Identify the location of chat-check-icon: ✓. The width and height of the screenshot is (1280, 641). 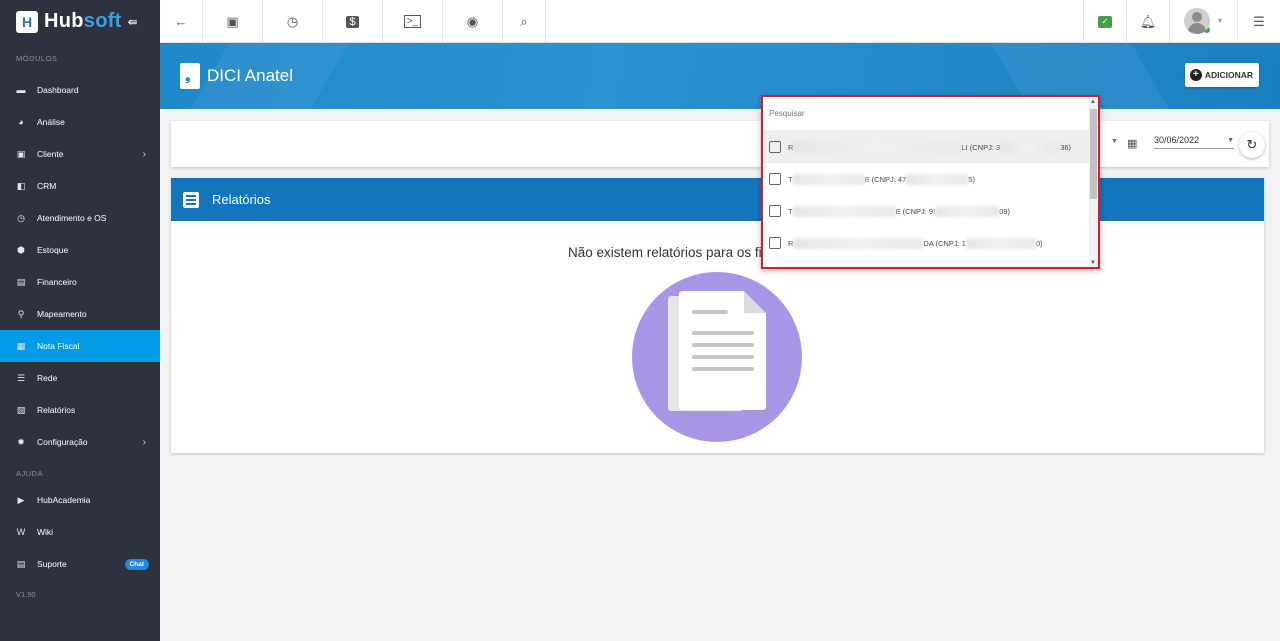
(1105, 21).